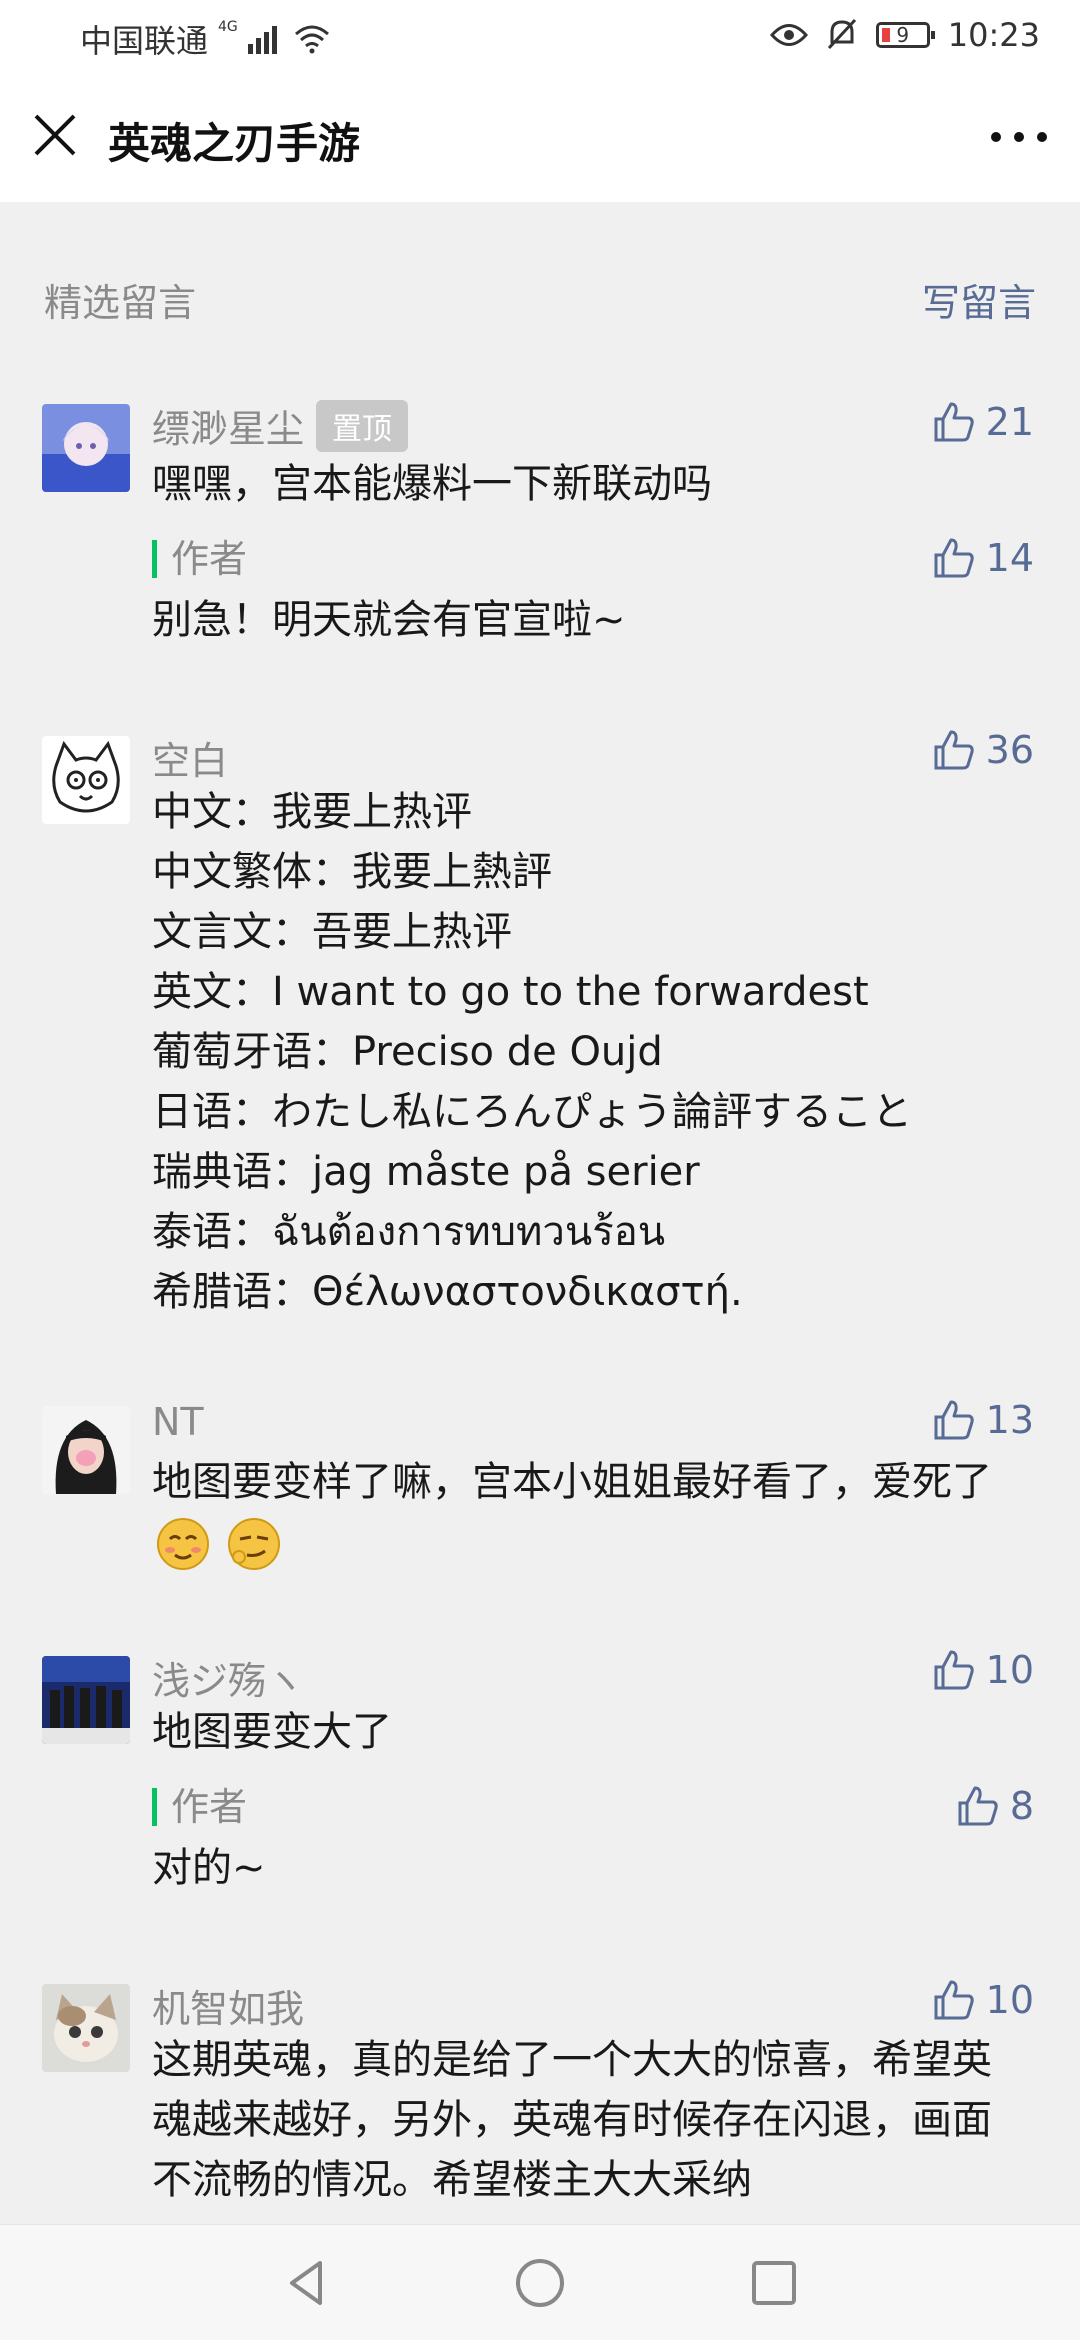 The image size is (1080, 2340). I want to click on anime-avatar-image, so click(86, 448).